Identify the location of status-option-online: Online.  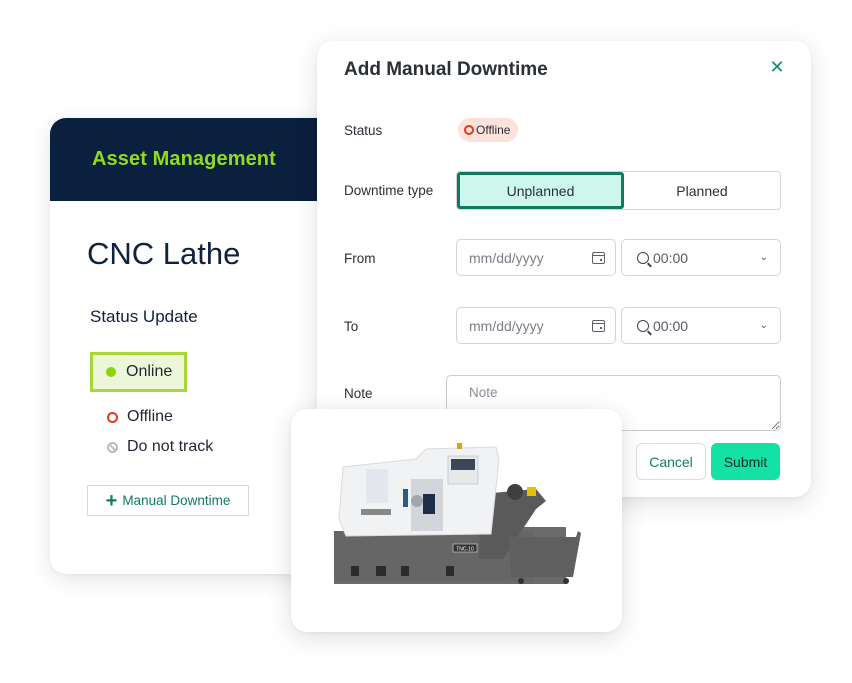
(138, 372).